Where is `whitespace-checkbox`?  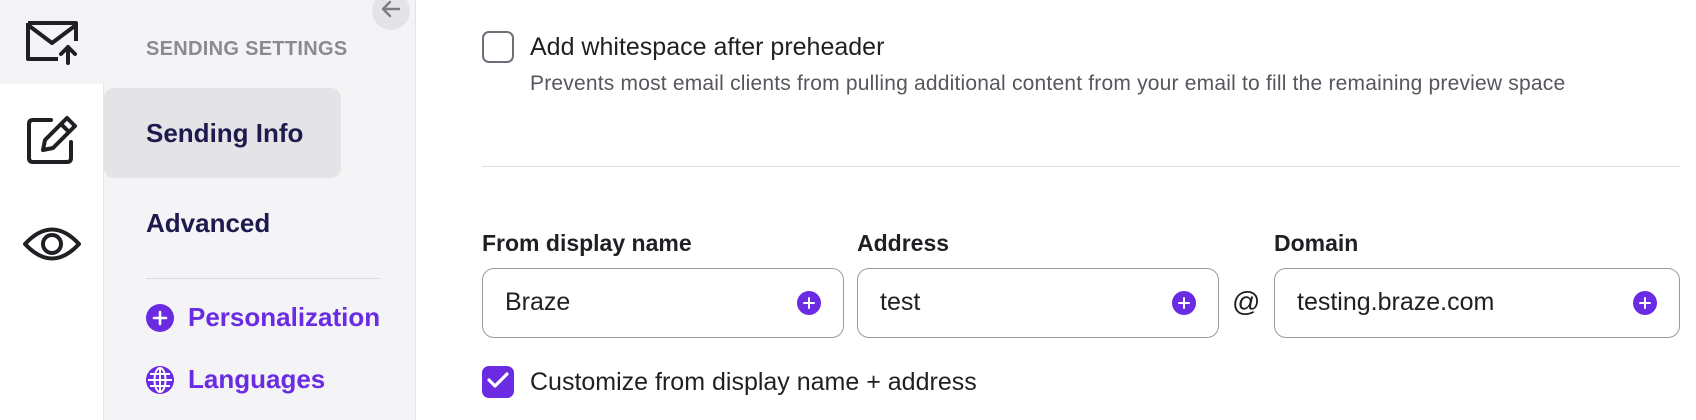 whitespace-checkbox is located at coordinates (498, 47).